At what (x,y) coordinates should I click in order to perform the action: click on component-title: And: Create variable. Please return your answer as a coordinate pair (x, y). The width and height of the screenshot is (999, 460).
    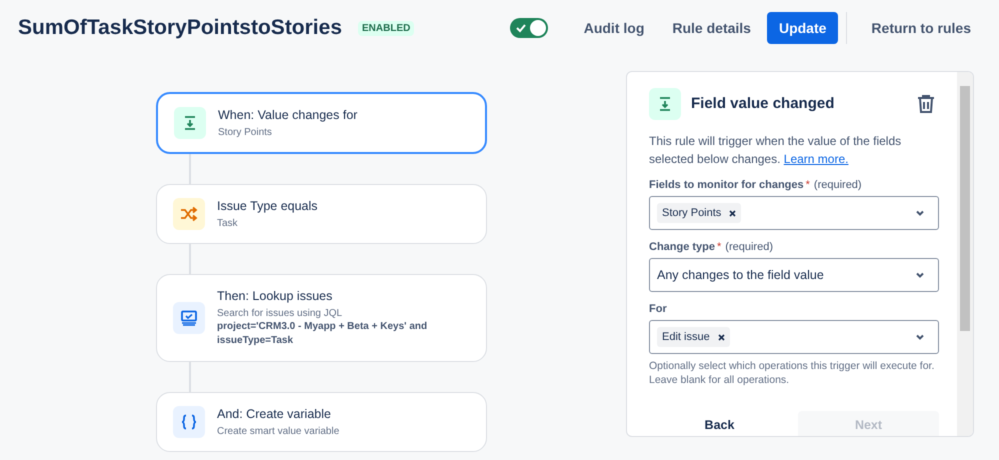
    Looking at the image, I should click on (274, 414).